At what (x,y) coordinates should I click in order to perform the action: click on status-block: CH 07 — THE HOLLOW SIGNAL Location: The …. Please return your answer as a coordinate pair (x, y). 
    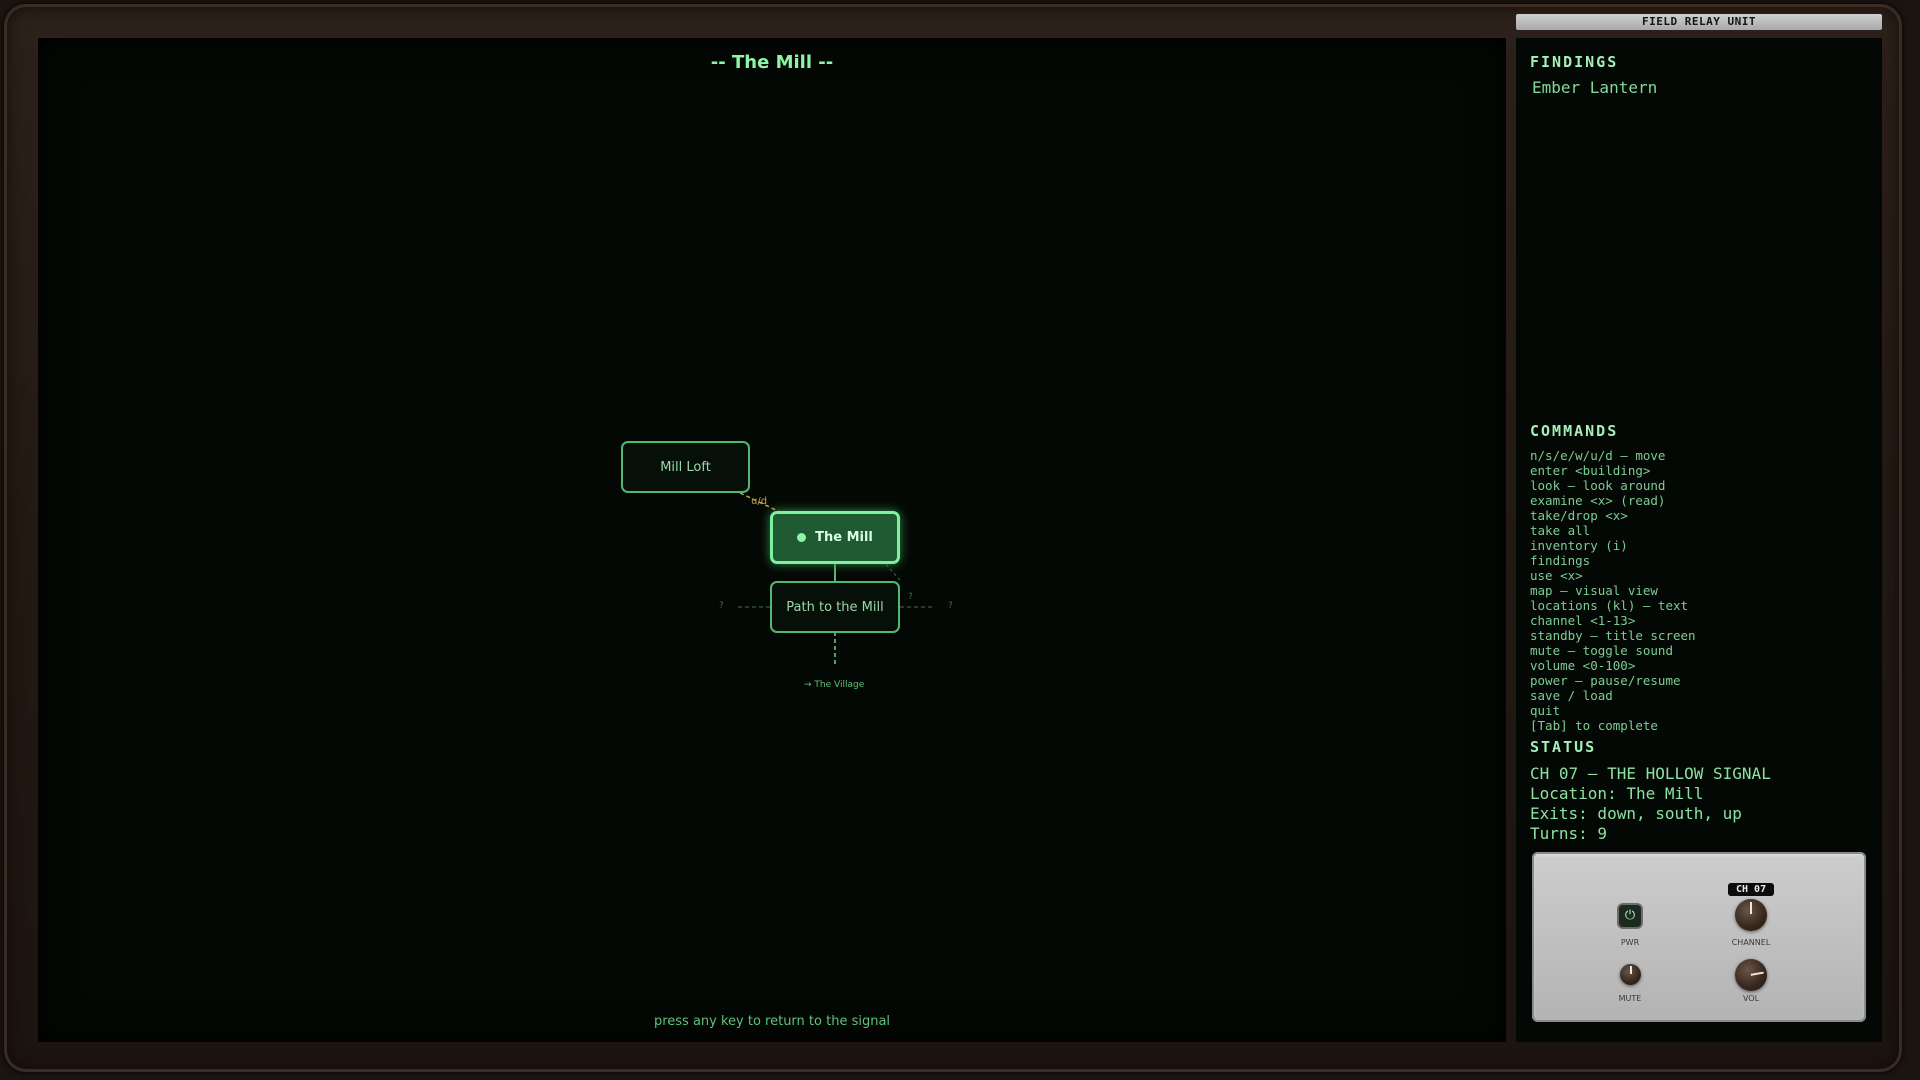
    Looking at the image, I should click on (1650, 804).